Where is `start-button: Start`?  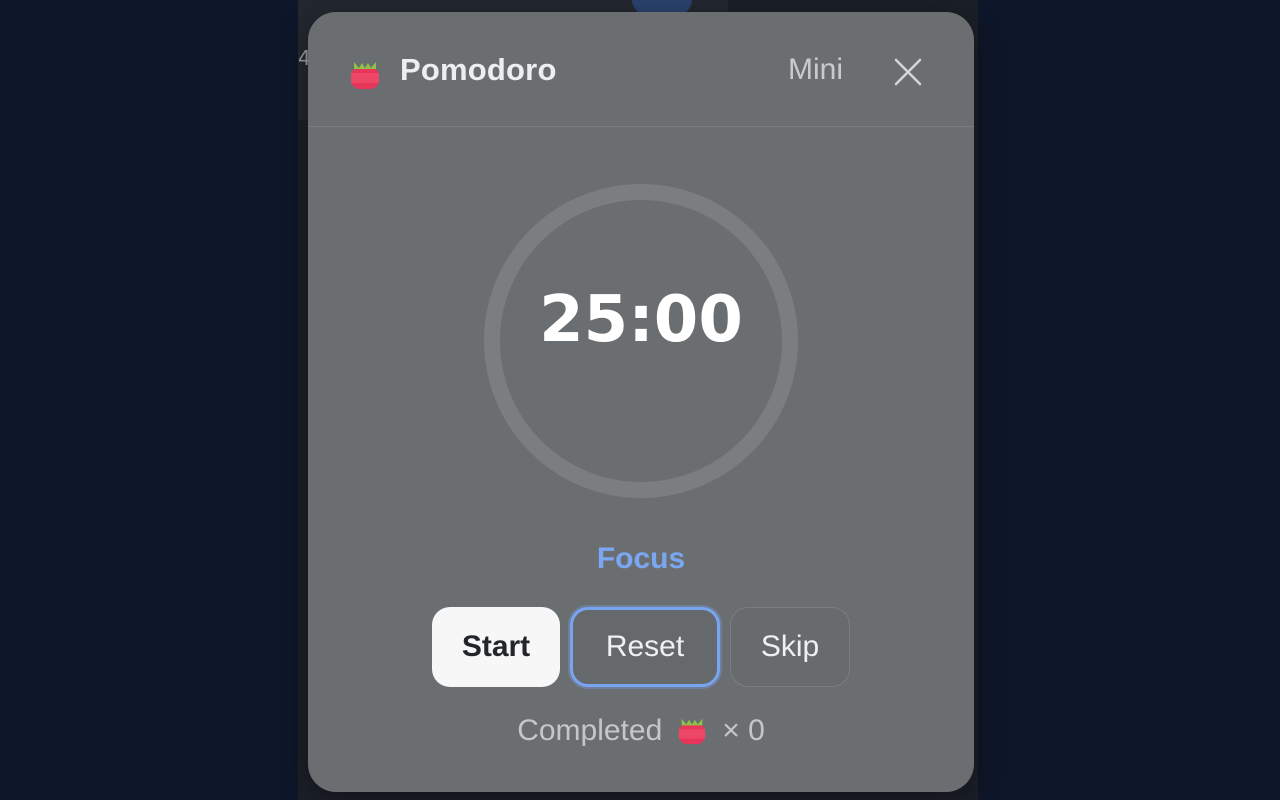 start-button: Start is located at coordinates (496, 647).